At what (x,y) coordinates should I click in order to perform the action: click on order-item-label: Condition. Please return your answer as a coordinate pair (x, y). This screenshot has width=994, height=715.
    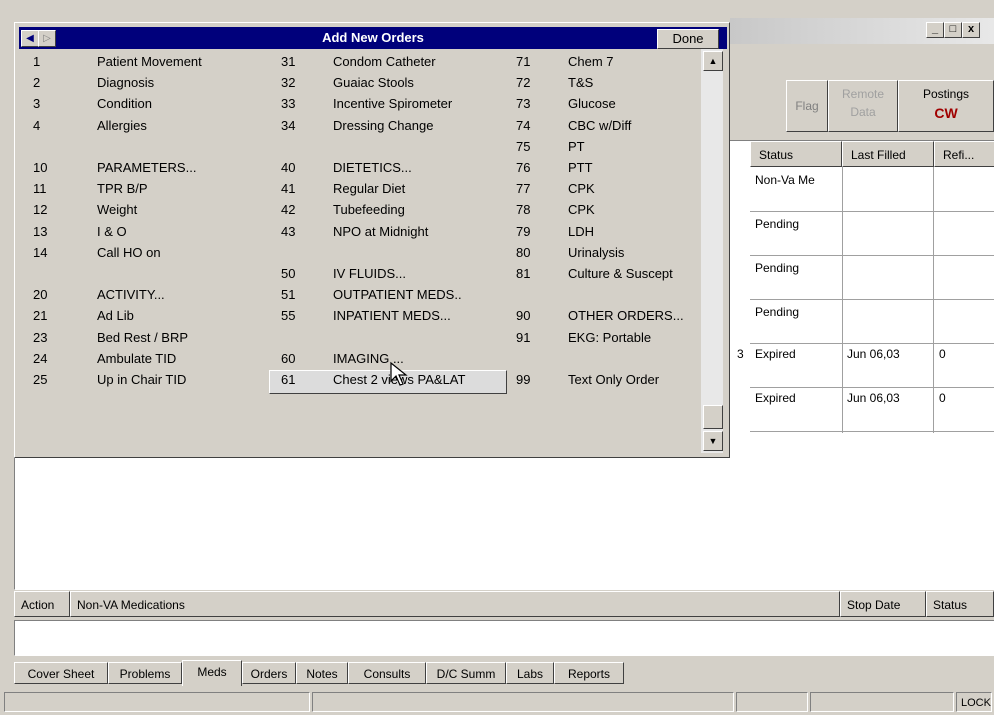
    Looking at the image, I should click on (124, 103).